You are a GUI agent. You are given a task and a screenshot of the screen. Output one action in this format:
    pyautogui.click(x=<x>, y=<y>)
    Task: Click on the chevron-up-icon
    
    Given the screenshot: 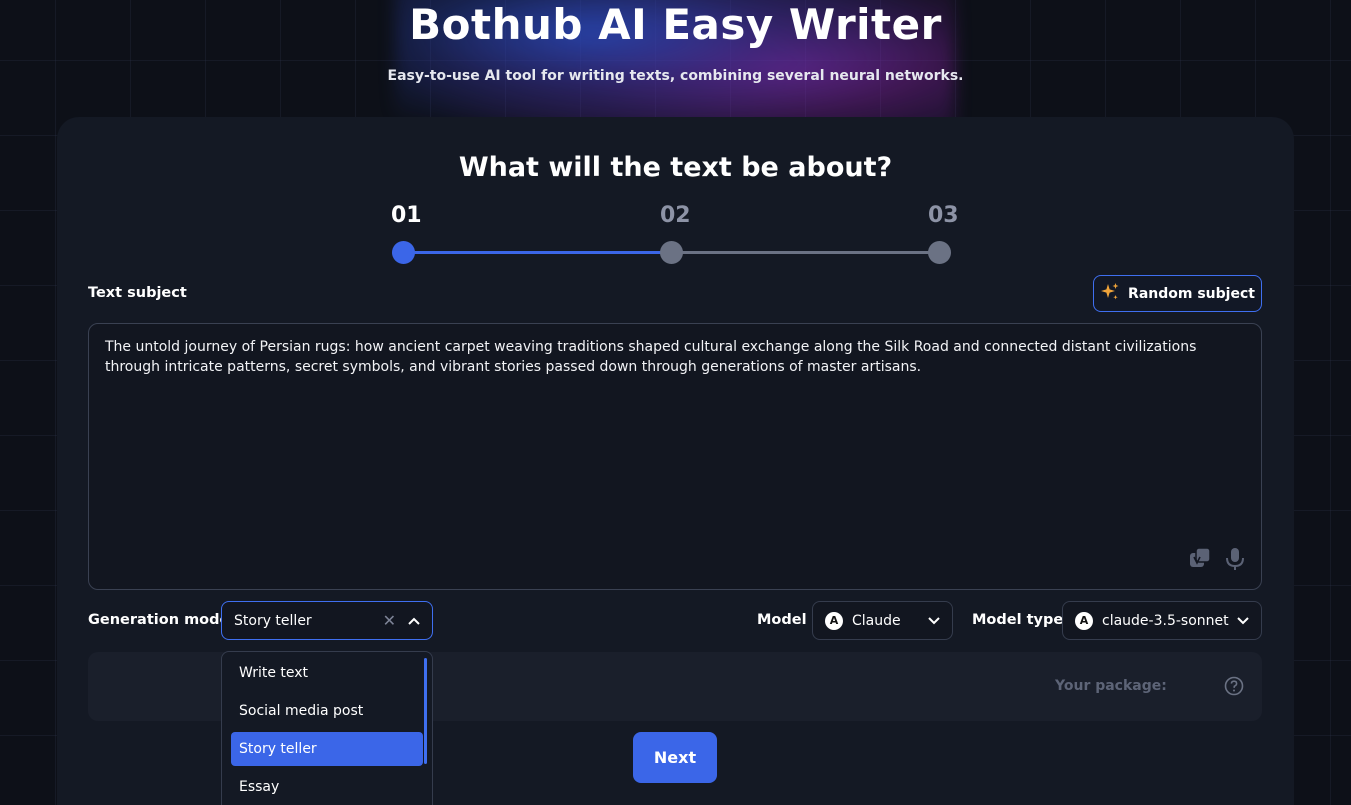 What is the action you would take?
    pyautogui.click(x=414, y=621)
    